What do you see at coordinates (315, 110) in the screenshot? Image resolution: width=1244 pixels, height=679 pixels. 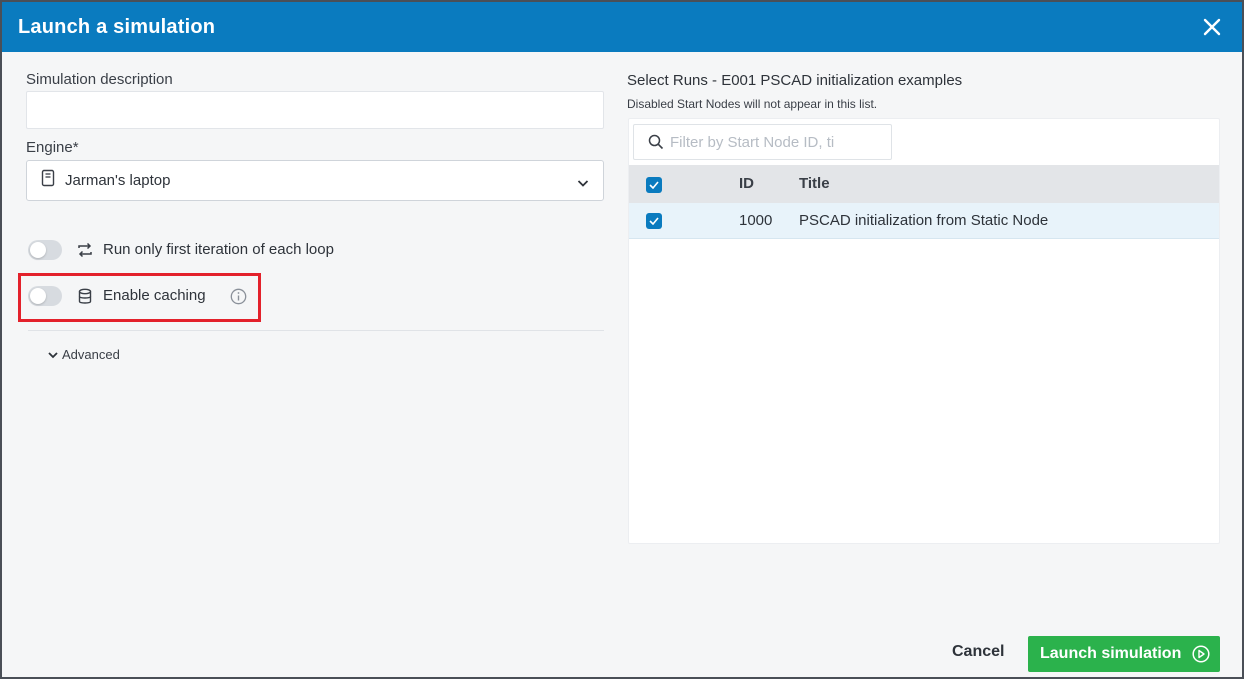 I see `description-input` at bounding box center [315, 110].